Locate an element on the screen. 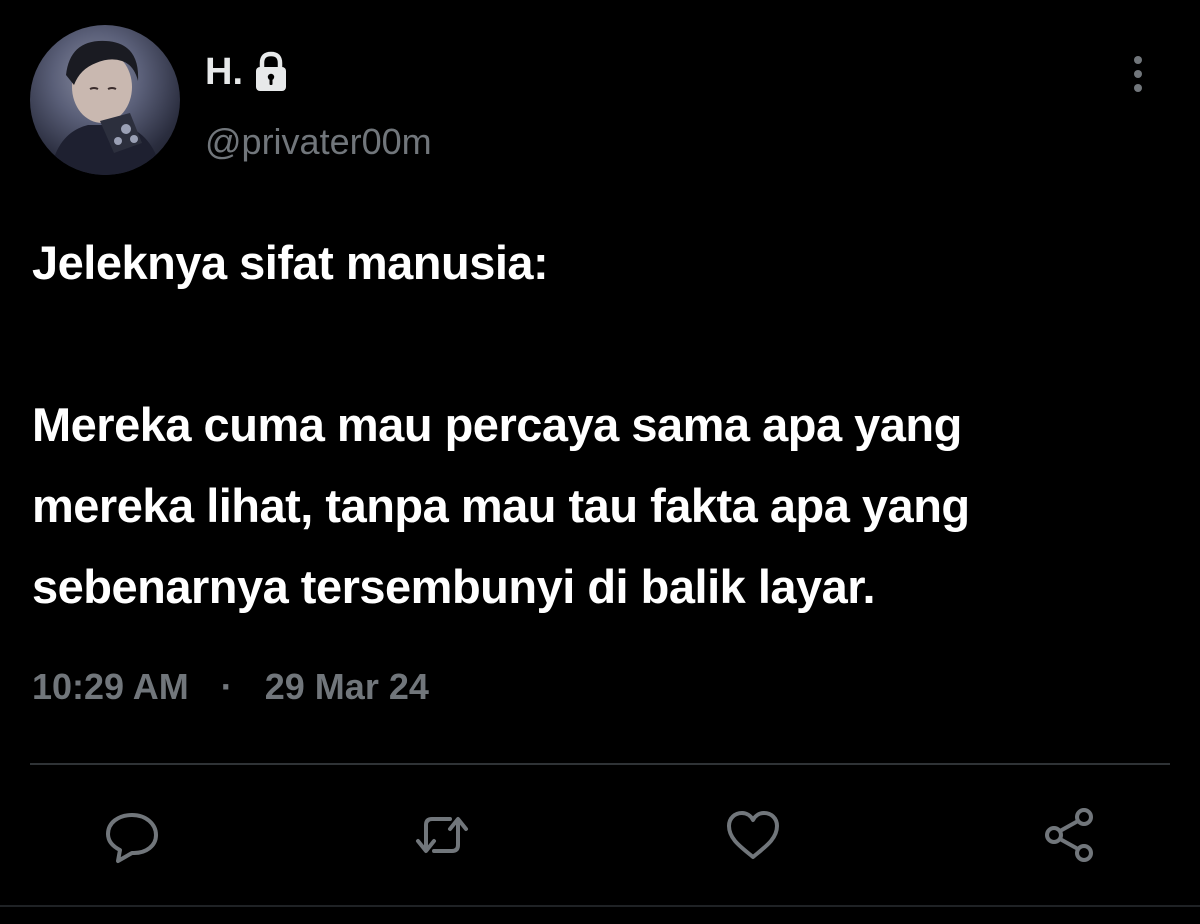 This screenshot has width=1200, height=924. display-name-text: H. is located at coordinates (224, 72).